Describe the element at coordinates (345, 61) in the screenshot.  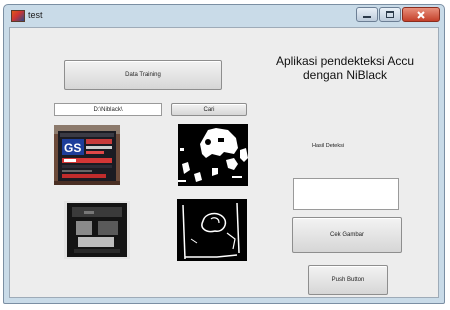
I see `heading-line-1: Aplikasi pendekteksi Accu` at that location.